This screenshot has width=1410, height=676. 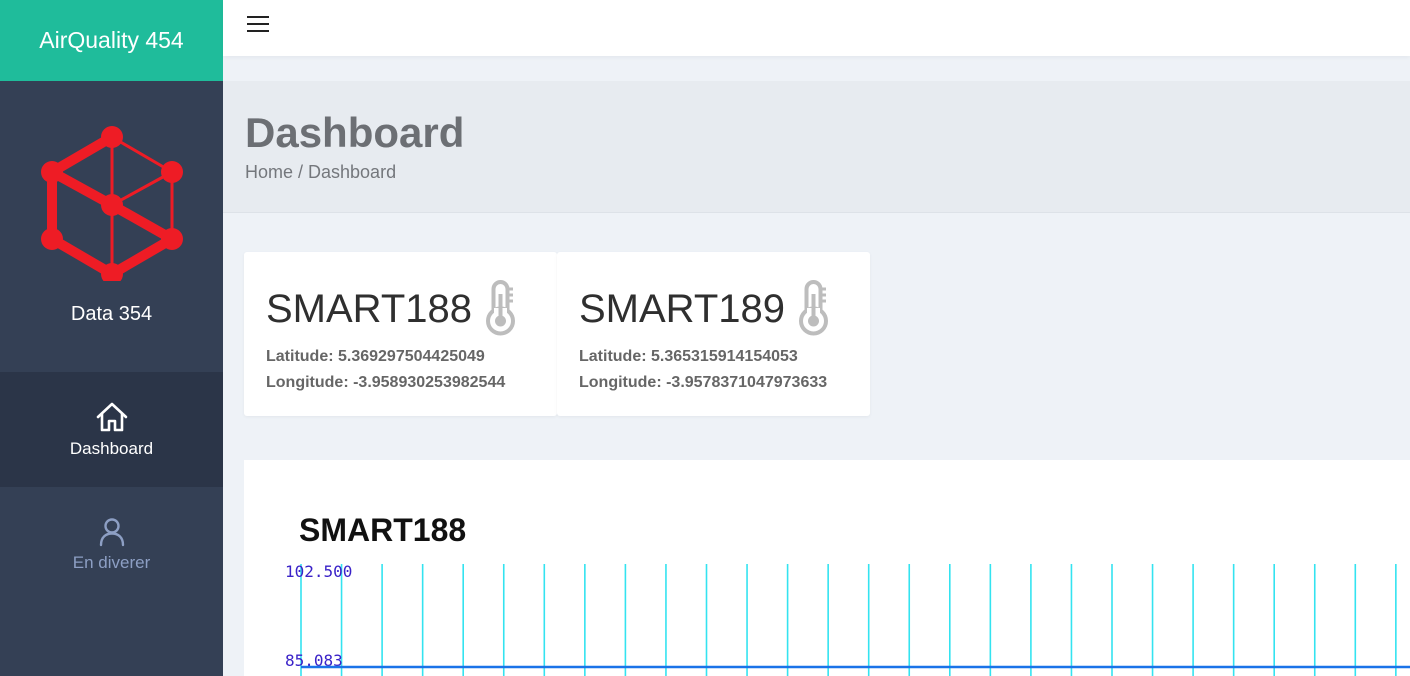 What do you see at coordinates (369, 309) in the screenshot?
I see `device-name: SMART188` at bounding box center [369, 309].